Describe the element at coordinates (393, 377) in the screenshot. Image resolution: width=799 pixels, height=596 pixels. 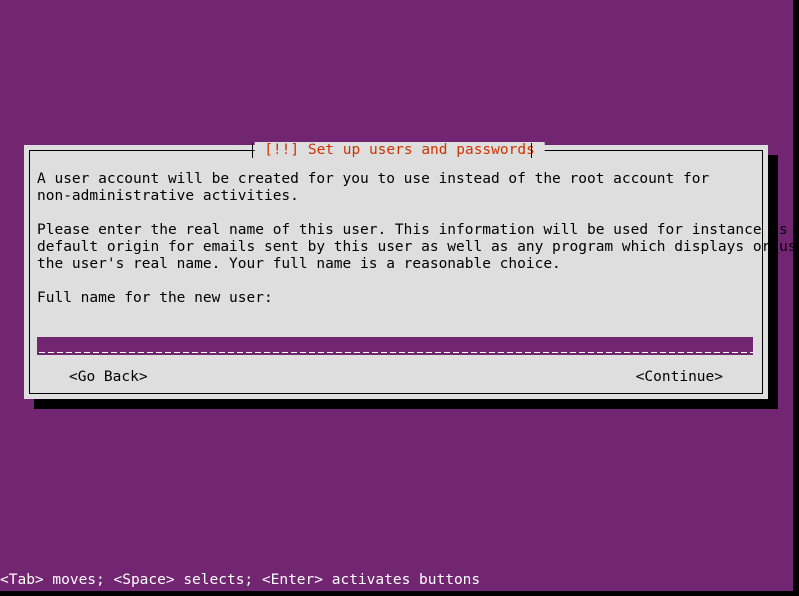
I see `dialog-button-row: <Go Back> <Continue>` at that location.